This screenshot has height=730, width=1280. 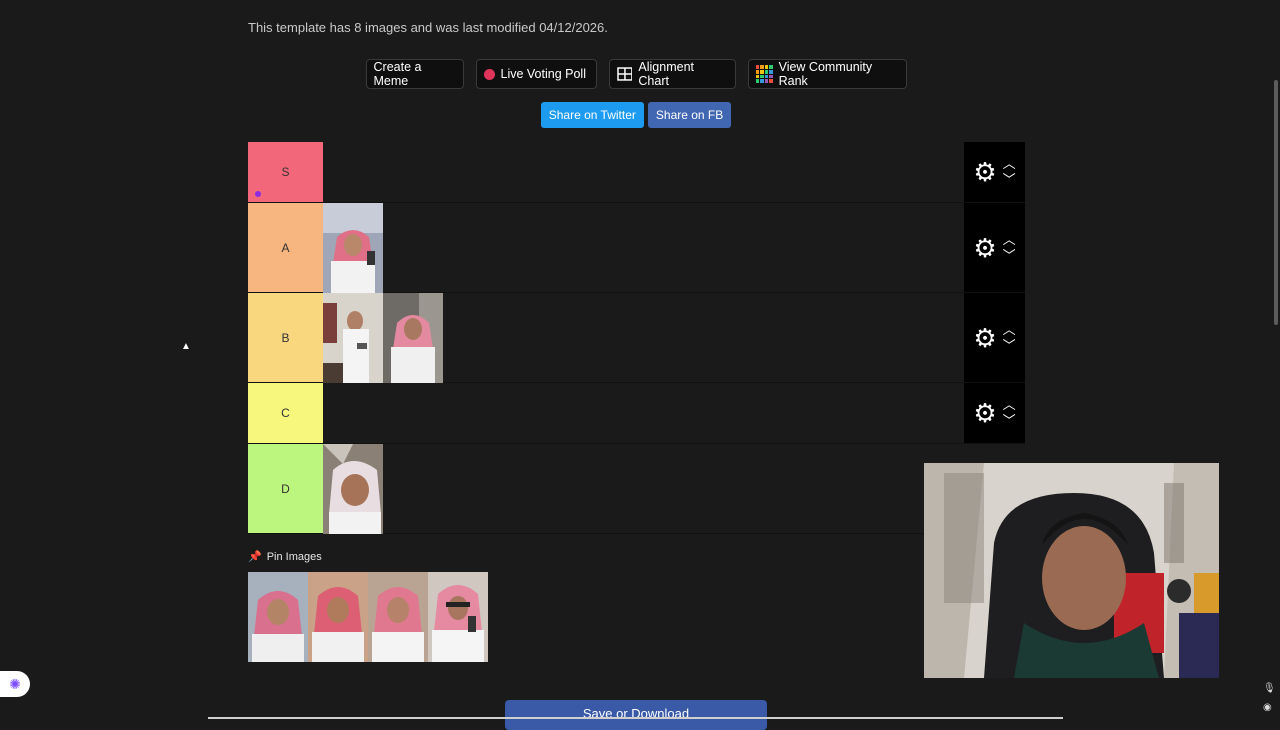 I want to click on tier-row-b: B ⚙ ︿ ﹀, so click(x=636, y=338).